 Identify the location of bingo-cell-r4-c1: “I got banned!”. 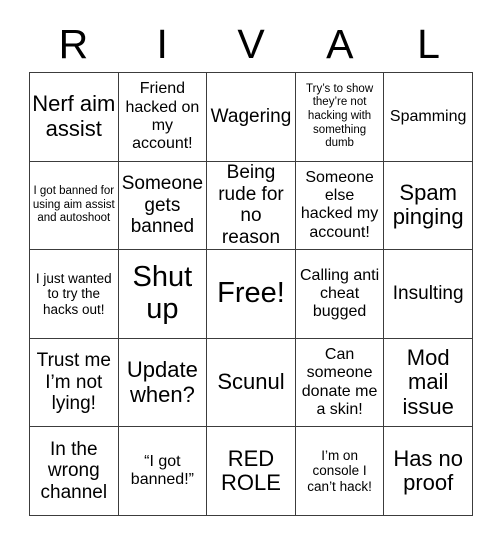
(163, 471).